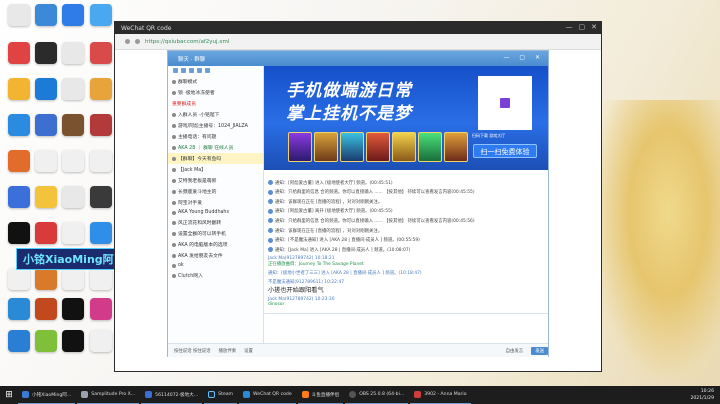  What do you see at coordinates (215, 103) in the screenshot?
I see `member-row: 重要群成员` at bounding box center [215, 103].